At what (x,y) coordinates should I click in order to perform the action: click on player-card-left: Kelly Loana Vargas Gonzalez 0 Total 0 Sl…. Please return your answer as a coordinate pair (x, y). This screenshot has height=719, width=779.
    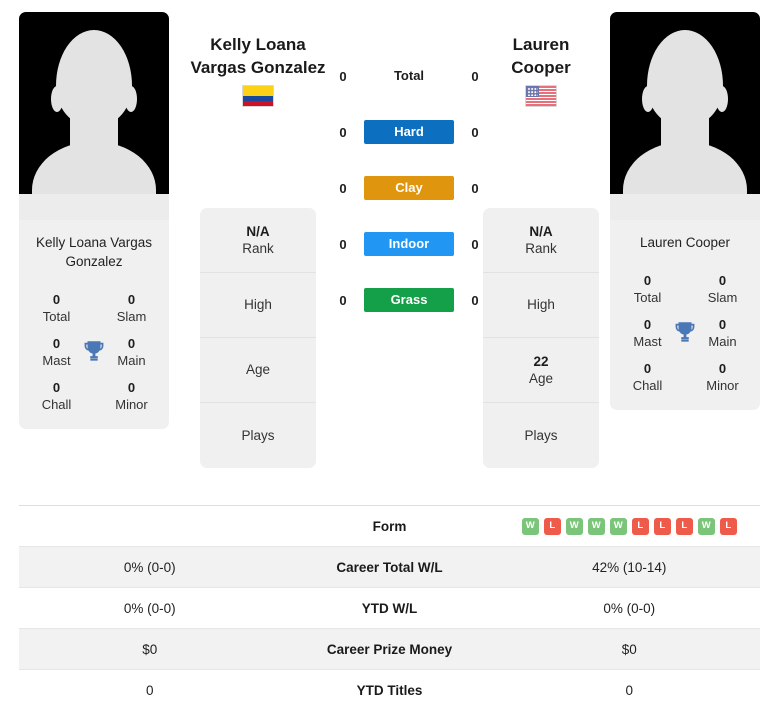
    Looking at the image, I should click on (94, 220).